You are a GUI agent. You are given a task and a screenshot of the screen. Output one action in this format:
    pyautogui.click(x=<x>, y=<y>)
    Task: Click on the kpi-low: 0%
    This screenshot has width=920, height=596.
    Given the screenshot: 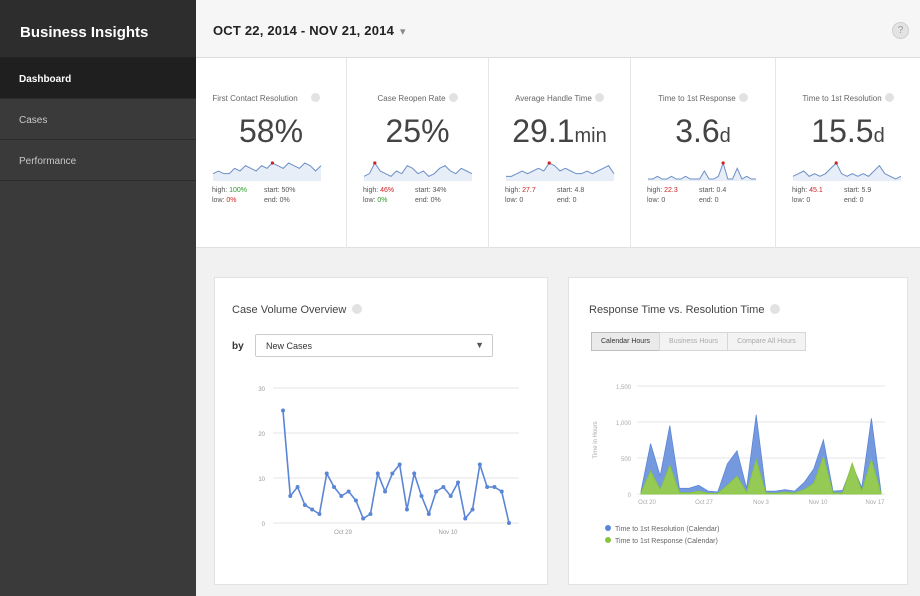 What is the action you would take?
    pyautogui.click(x=231, y=200)
    